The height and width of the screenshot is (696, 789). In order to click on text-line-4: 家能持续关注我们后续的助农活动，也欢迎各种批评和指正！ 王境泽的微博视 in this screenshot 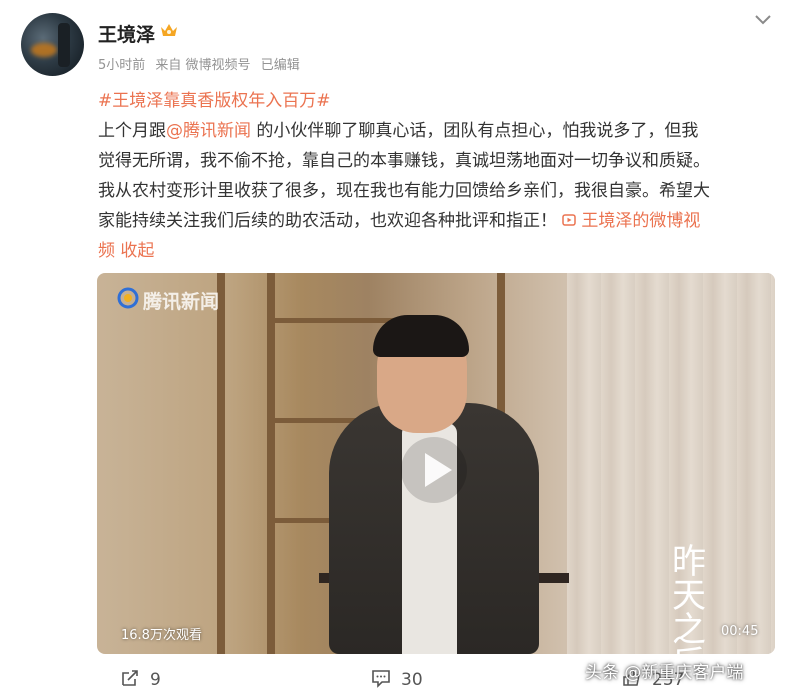, I will do `click(434, 221)`.